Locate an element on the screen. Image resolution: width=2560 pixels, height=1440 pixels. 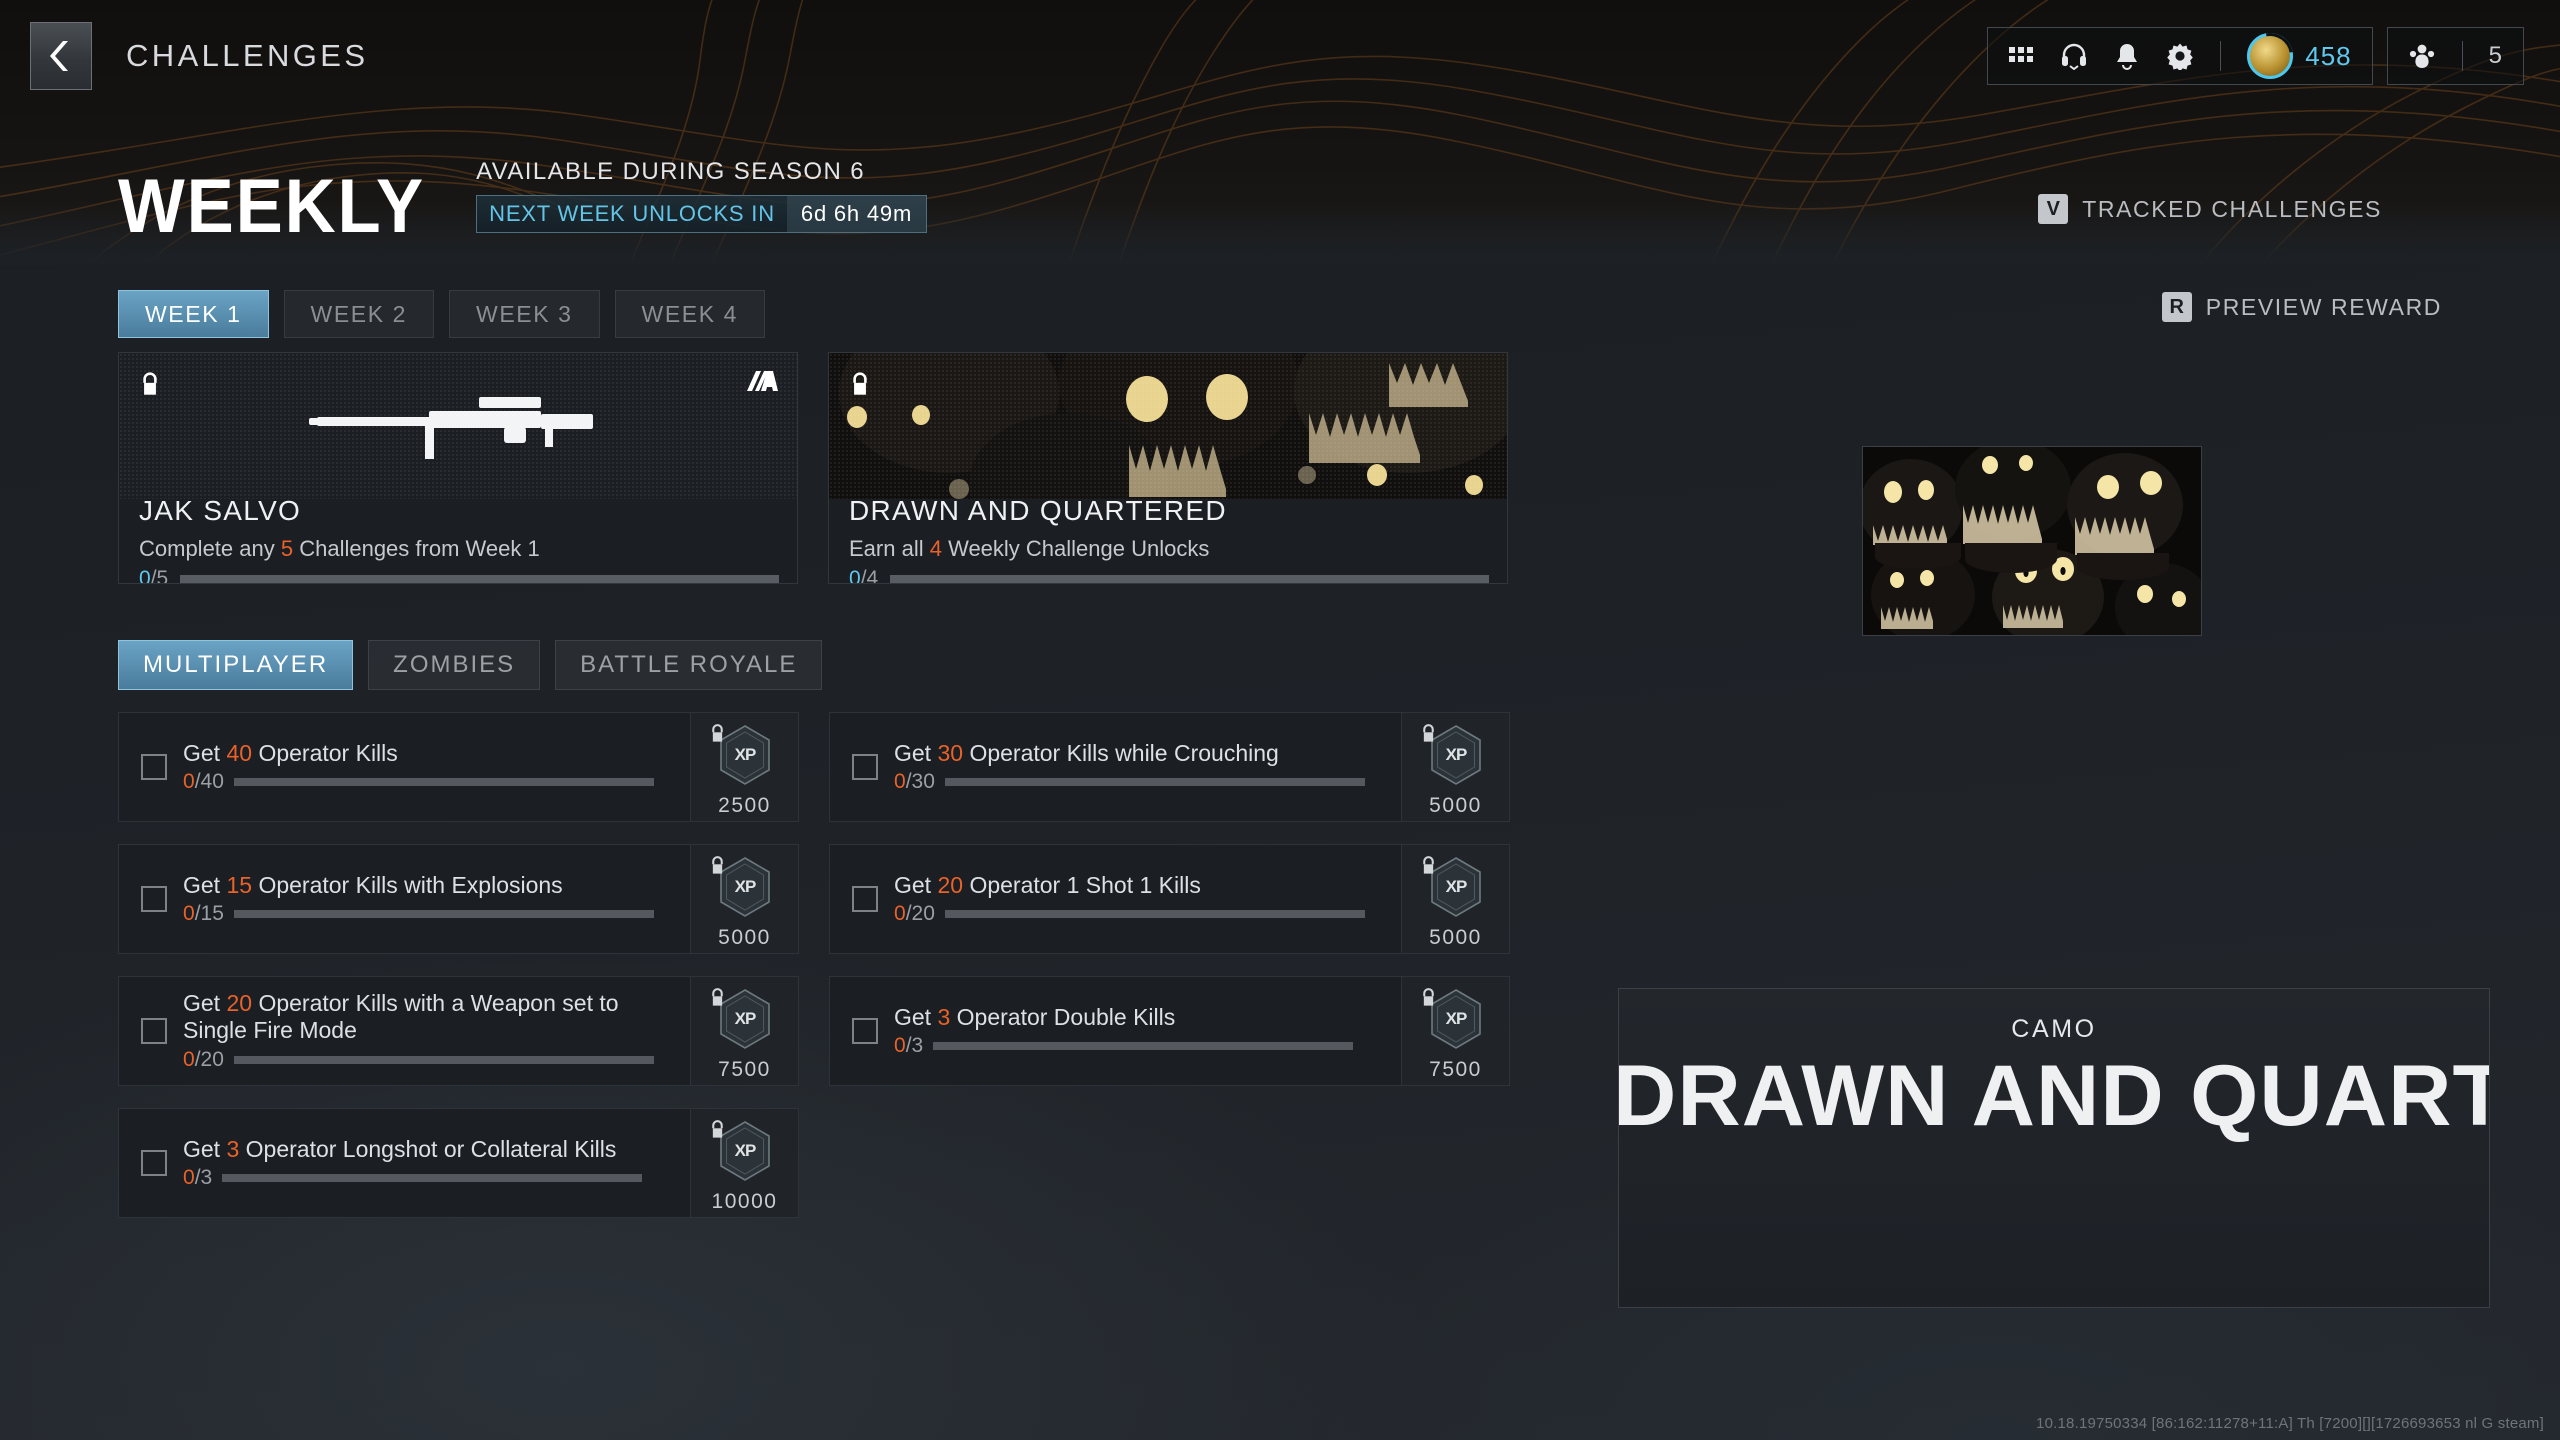
week-tab-1: WEEK 1 is located at coordinates (193, 314).